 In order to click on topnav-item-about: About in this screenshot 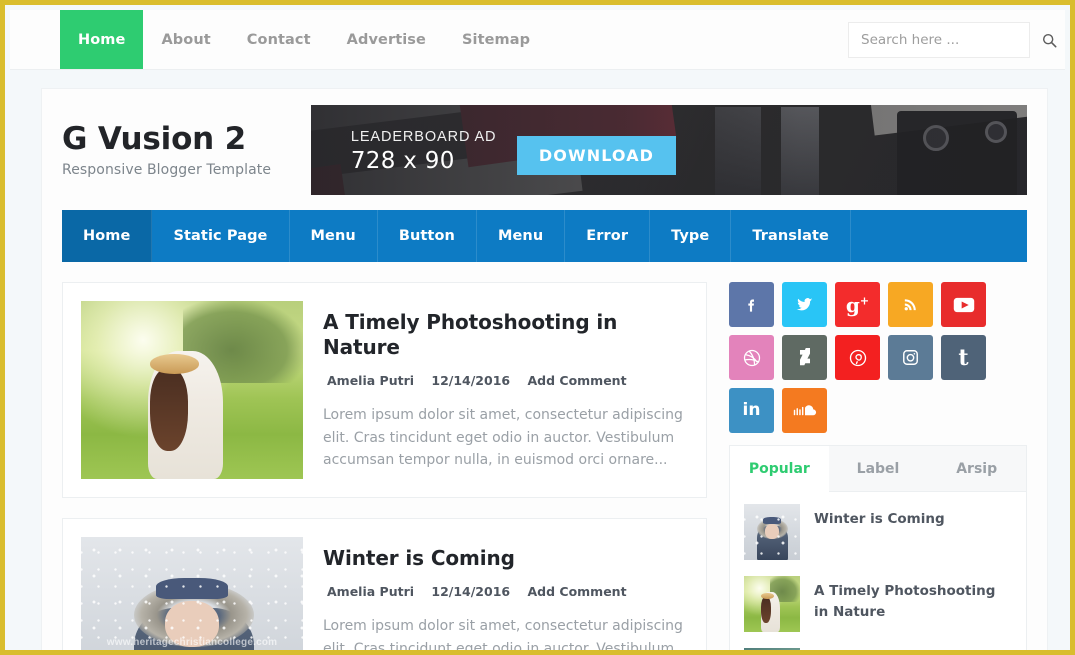, I will do `click(185, 39)`.